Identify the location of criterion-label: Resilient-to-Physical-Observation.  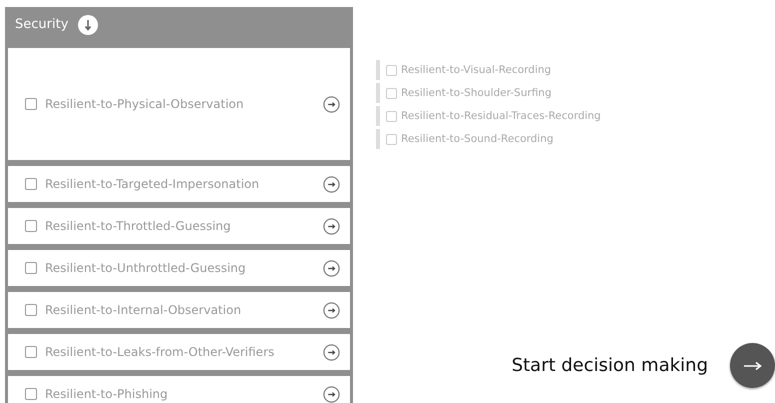
(145, 104).